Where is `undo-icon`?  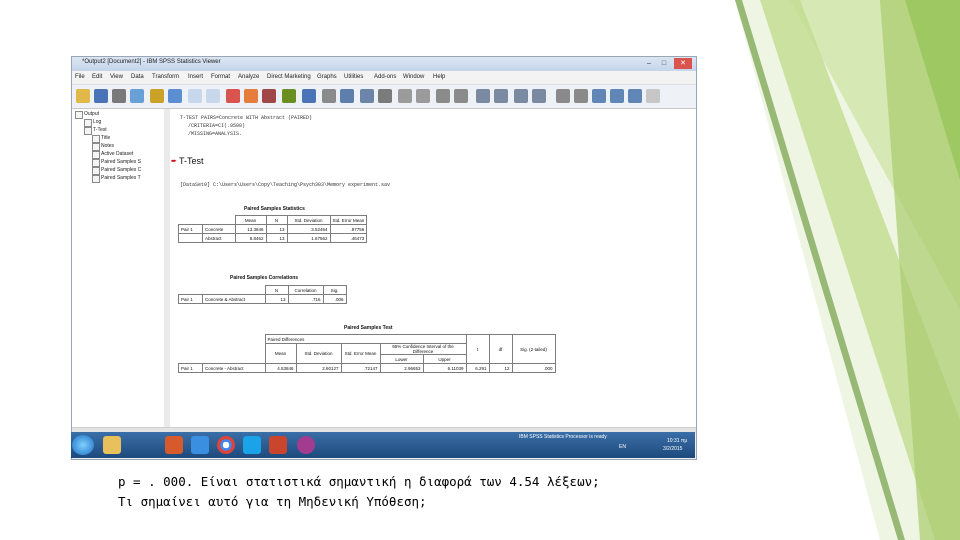 undo-icon is located at coordinates (195, 96).